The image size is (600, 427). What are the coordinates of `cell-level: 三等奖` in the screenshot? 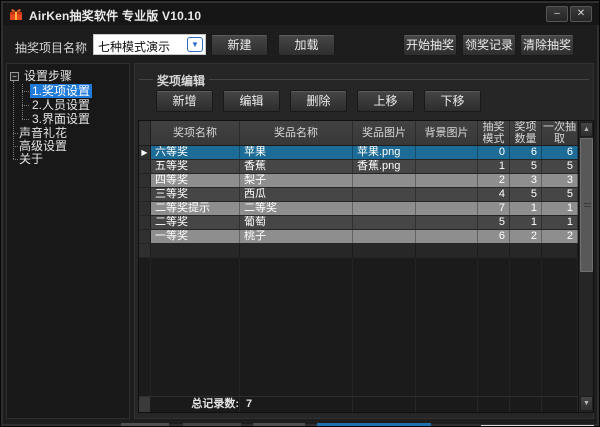 It's located at (195, 194).